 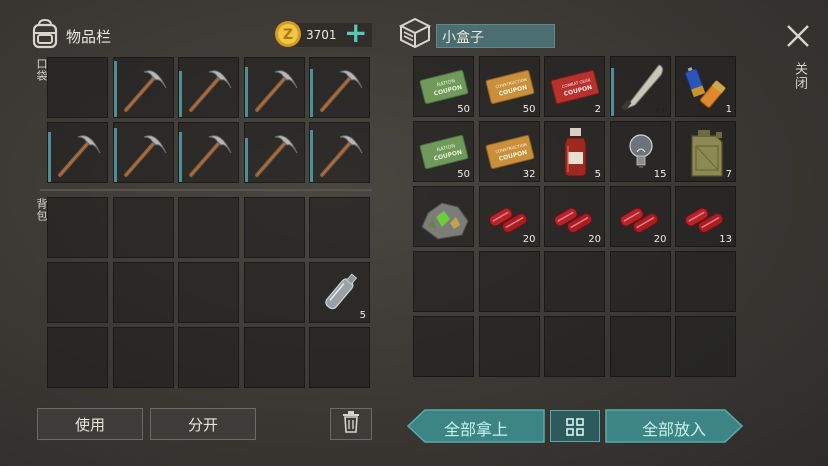 I want to click on container-title: 小盒子, so click(x=463, y=38).